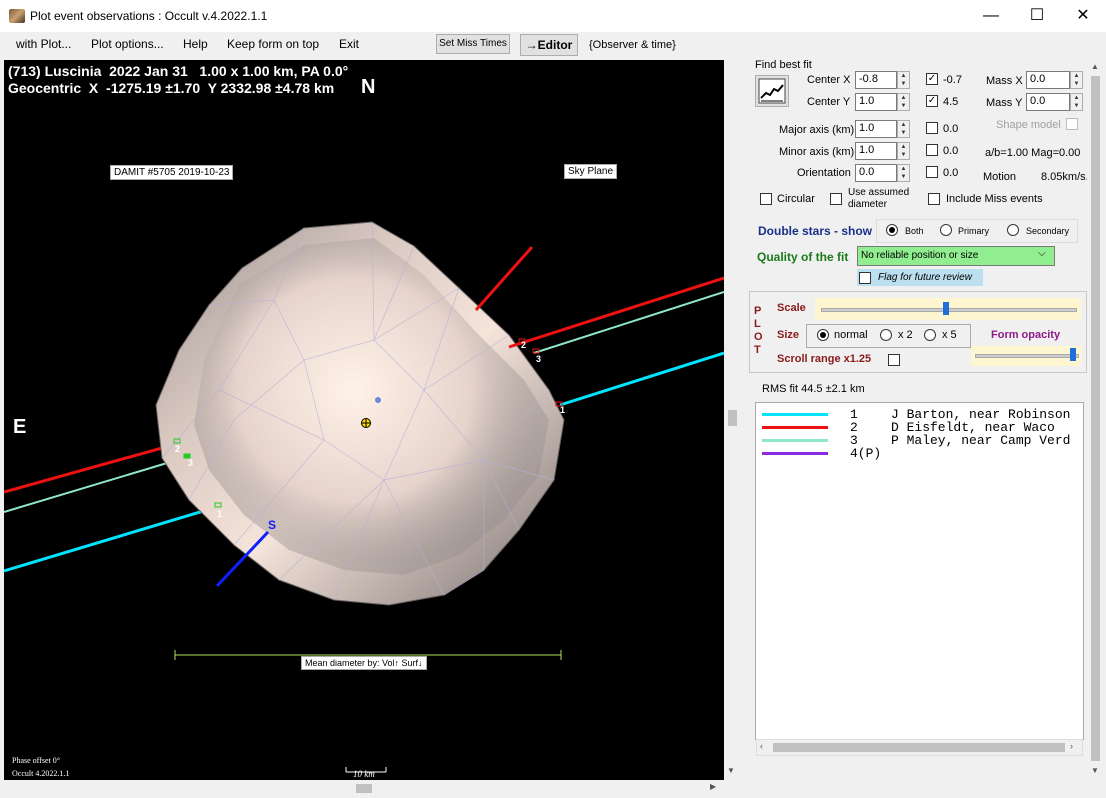 The image size is (1106, 798). Describe the element at coordinates (930, 335) in the screenshot. I see `size-x5-radio` at that location.